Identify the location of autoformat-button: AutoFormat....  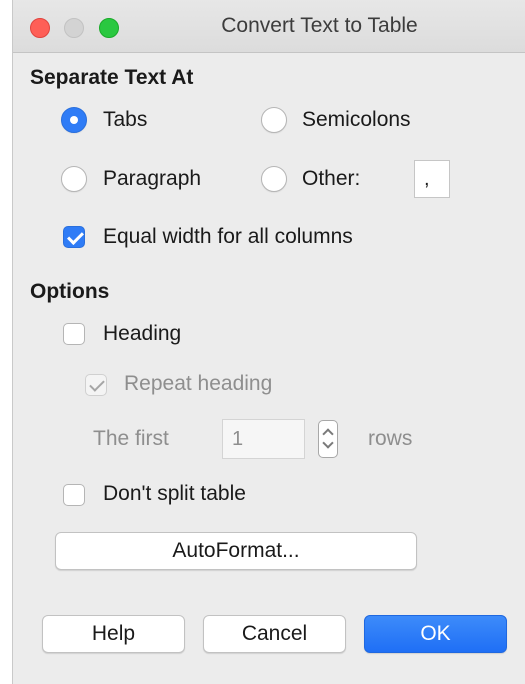
(236, 551).